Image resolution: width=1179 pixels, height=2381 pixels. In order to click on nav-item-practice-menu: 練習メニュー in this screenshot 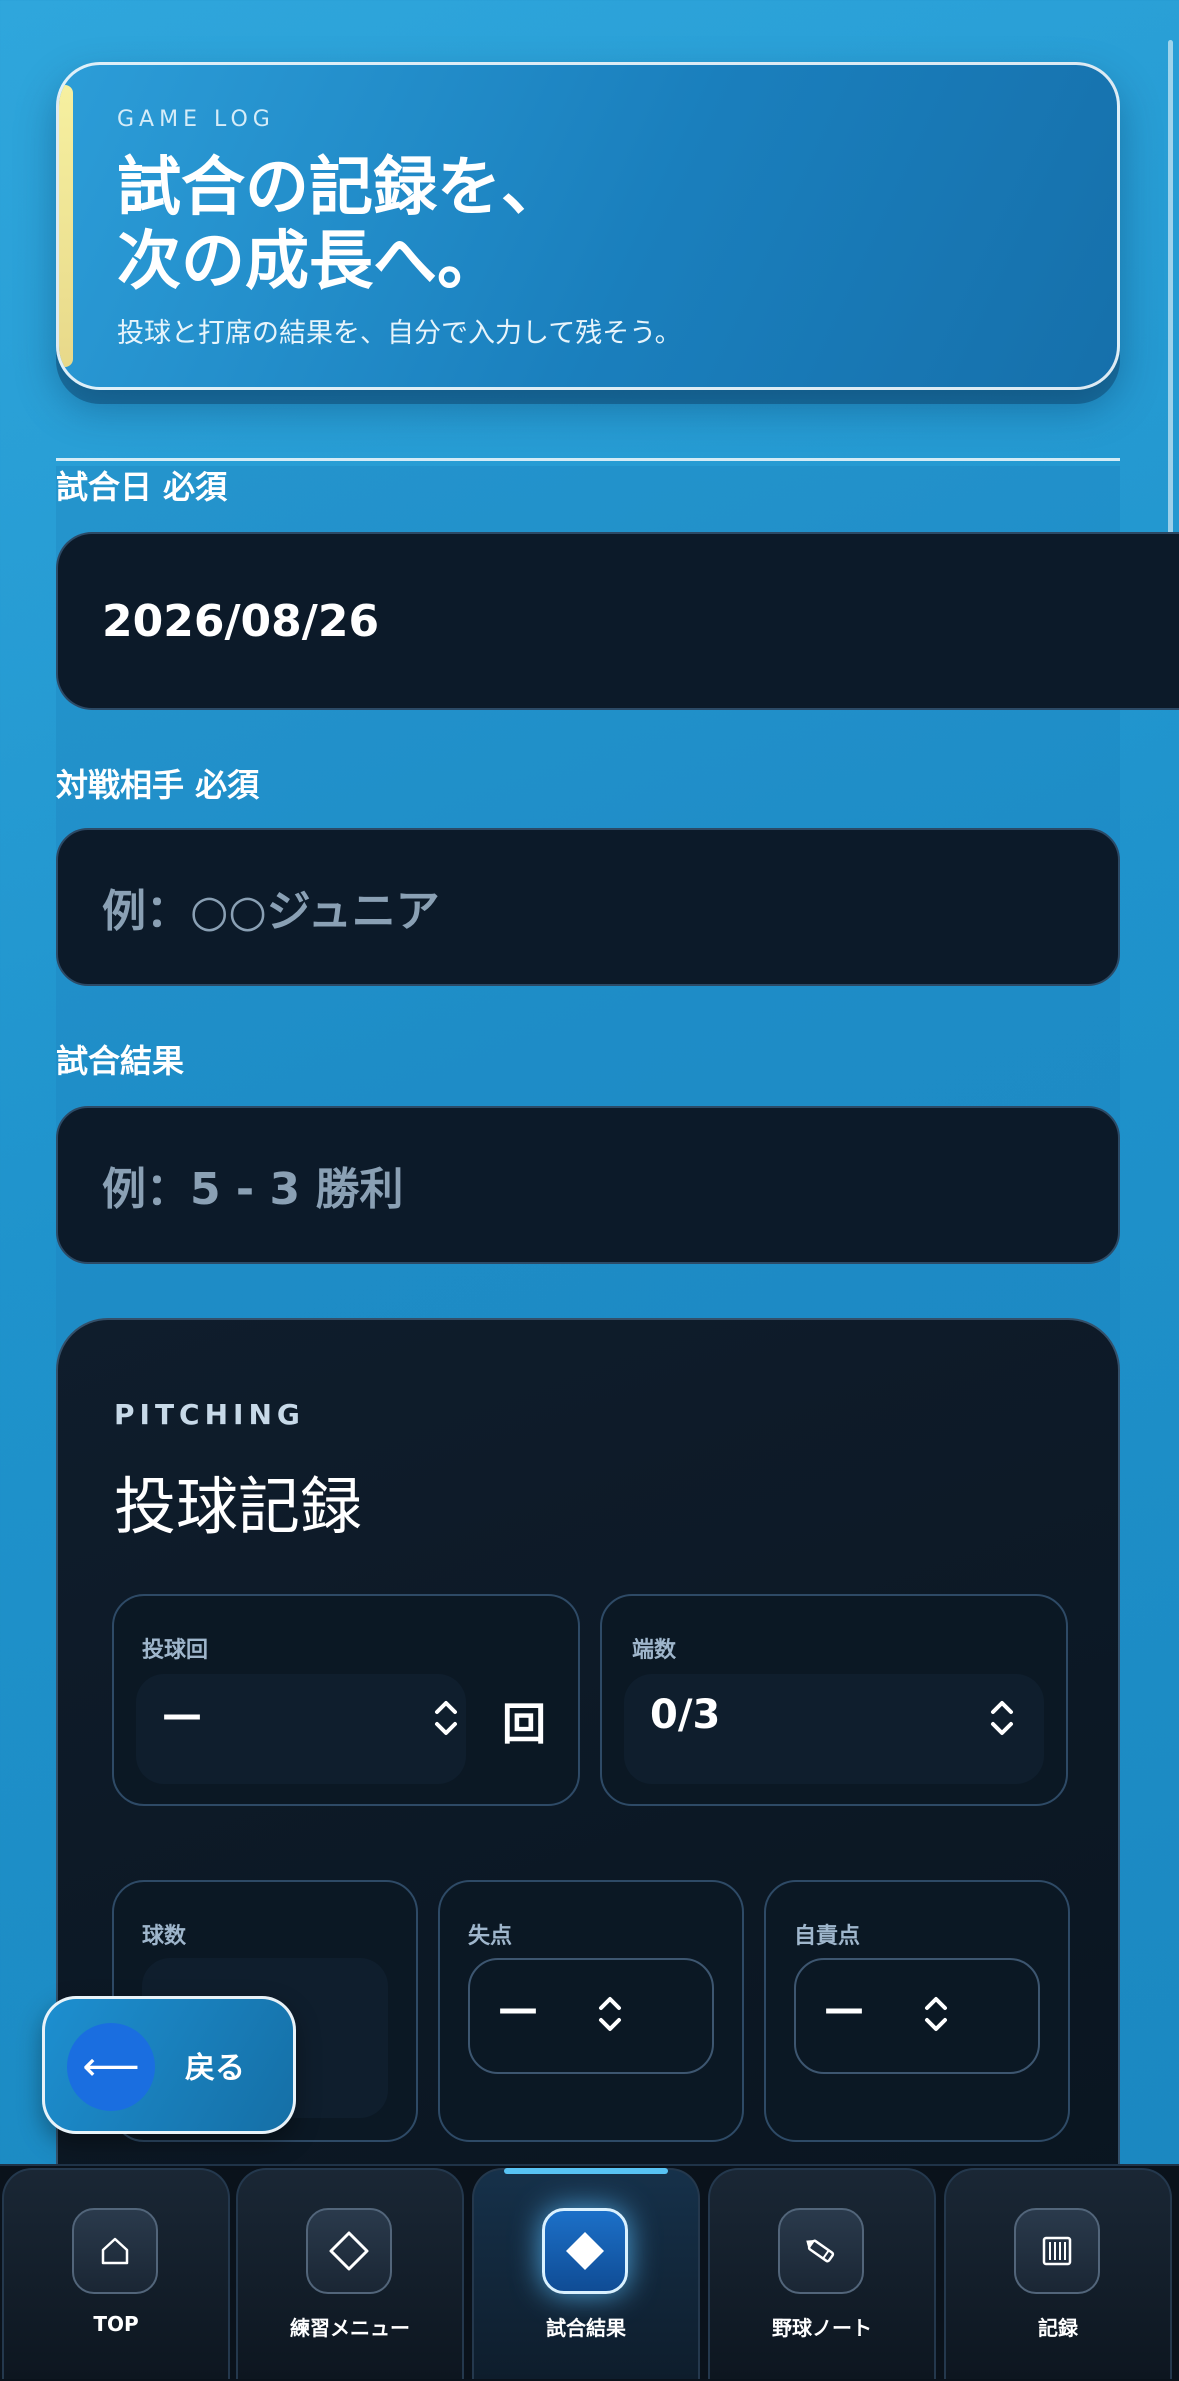, I will do `click(350, 2273)`.